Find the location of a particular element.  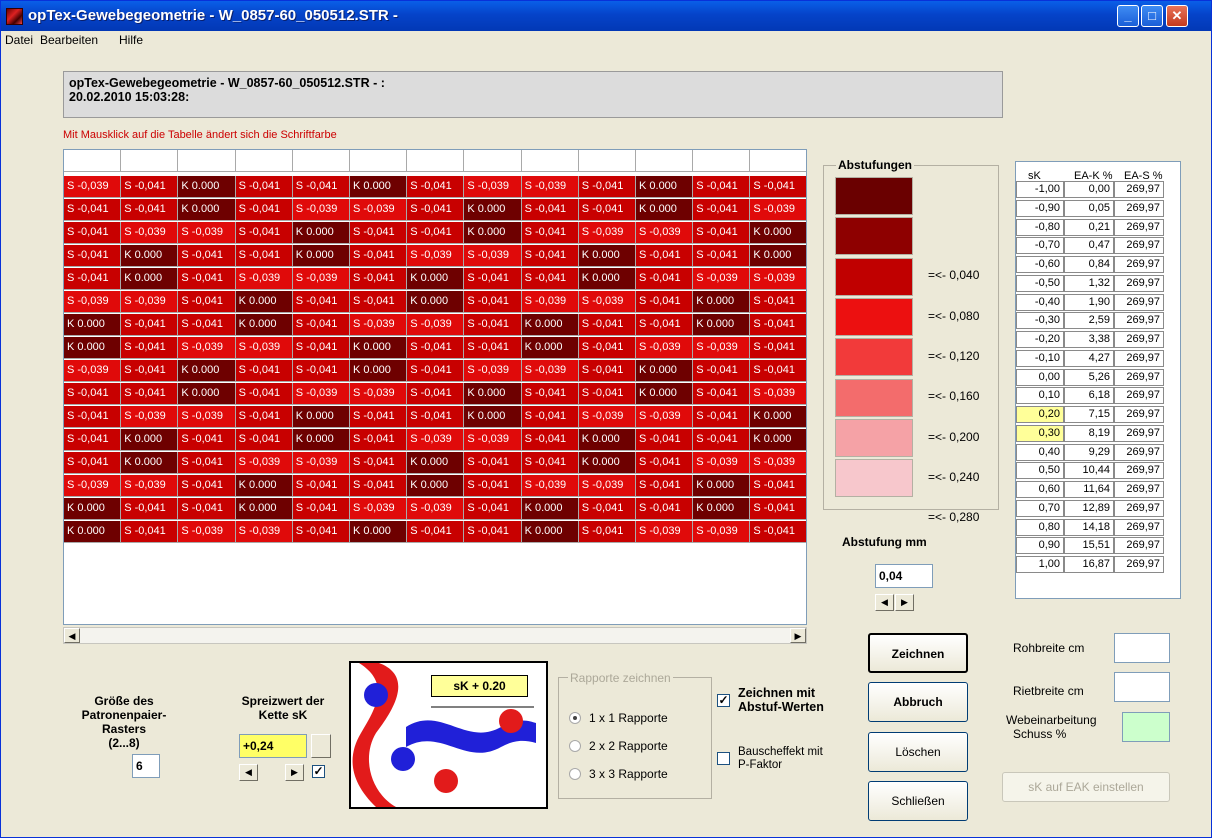

menu-bearbeiten: Bearbeiten is located at coordinates (69, 40).